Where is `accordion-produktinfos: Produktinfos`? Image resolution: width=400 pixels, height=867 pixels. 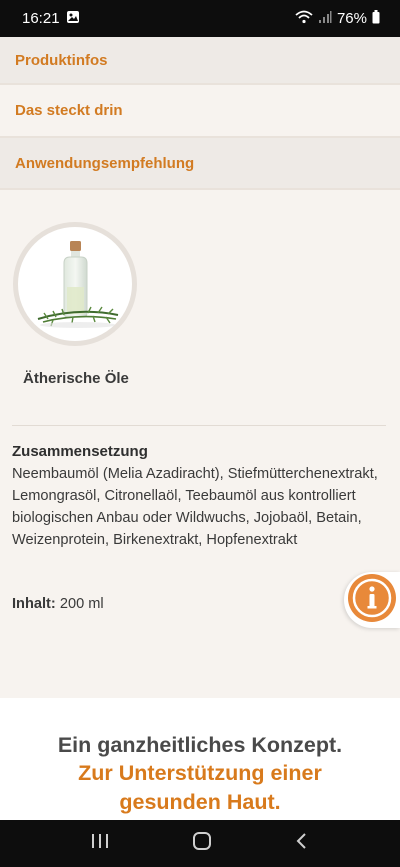 accordion-produktinfos: Produktinfos is located at coordinates (200, 61).